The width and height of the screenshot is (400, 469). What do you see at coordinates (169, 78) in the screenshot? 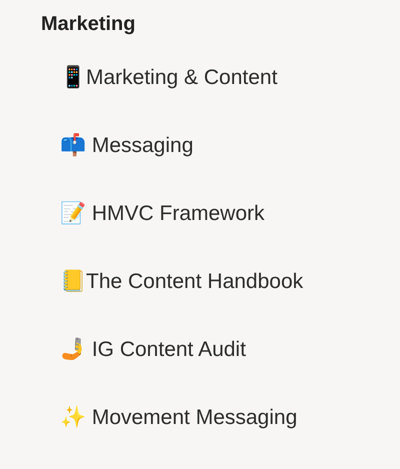
I see `page-link: 📱Marketing & Content` at bounding box center [169, 78].